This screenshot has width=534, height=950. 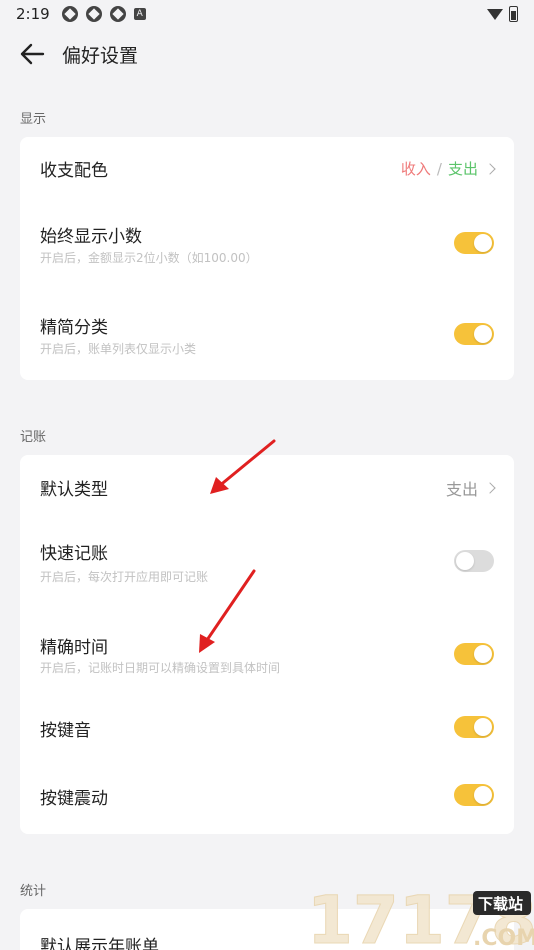 I want to click on simple-category-toggle, so click(x=474, y=334).